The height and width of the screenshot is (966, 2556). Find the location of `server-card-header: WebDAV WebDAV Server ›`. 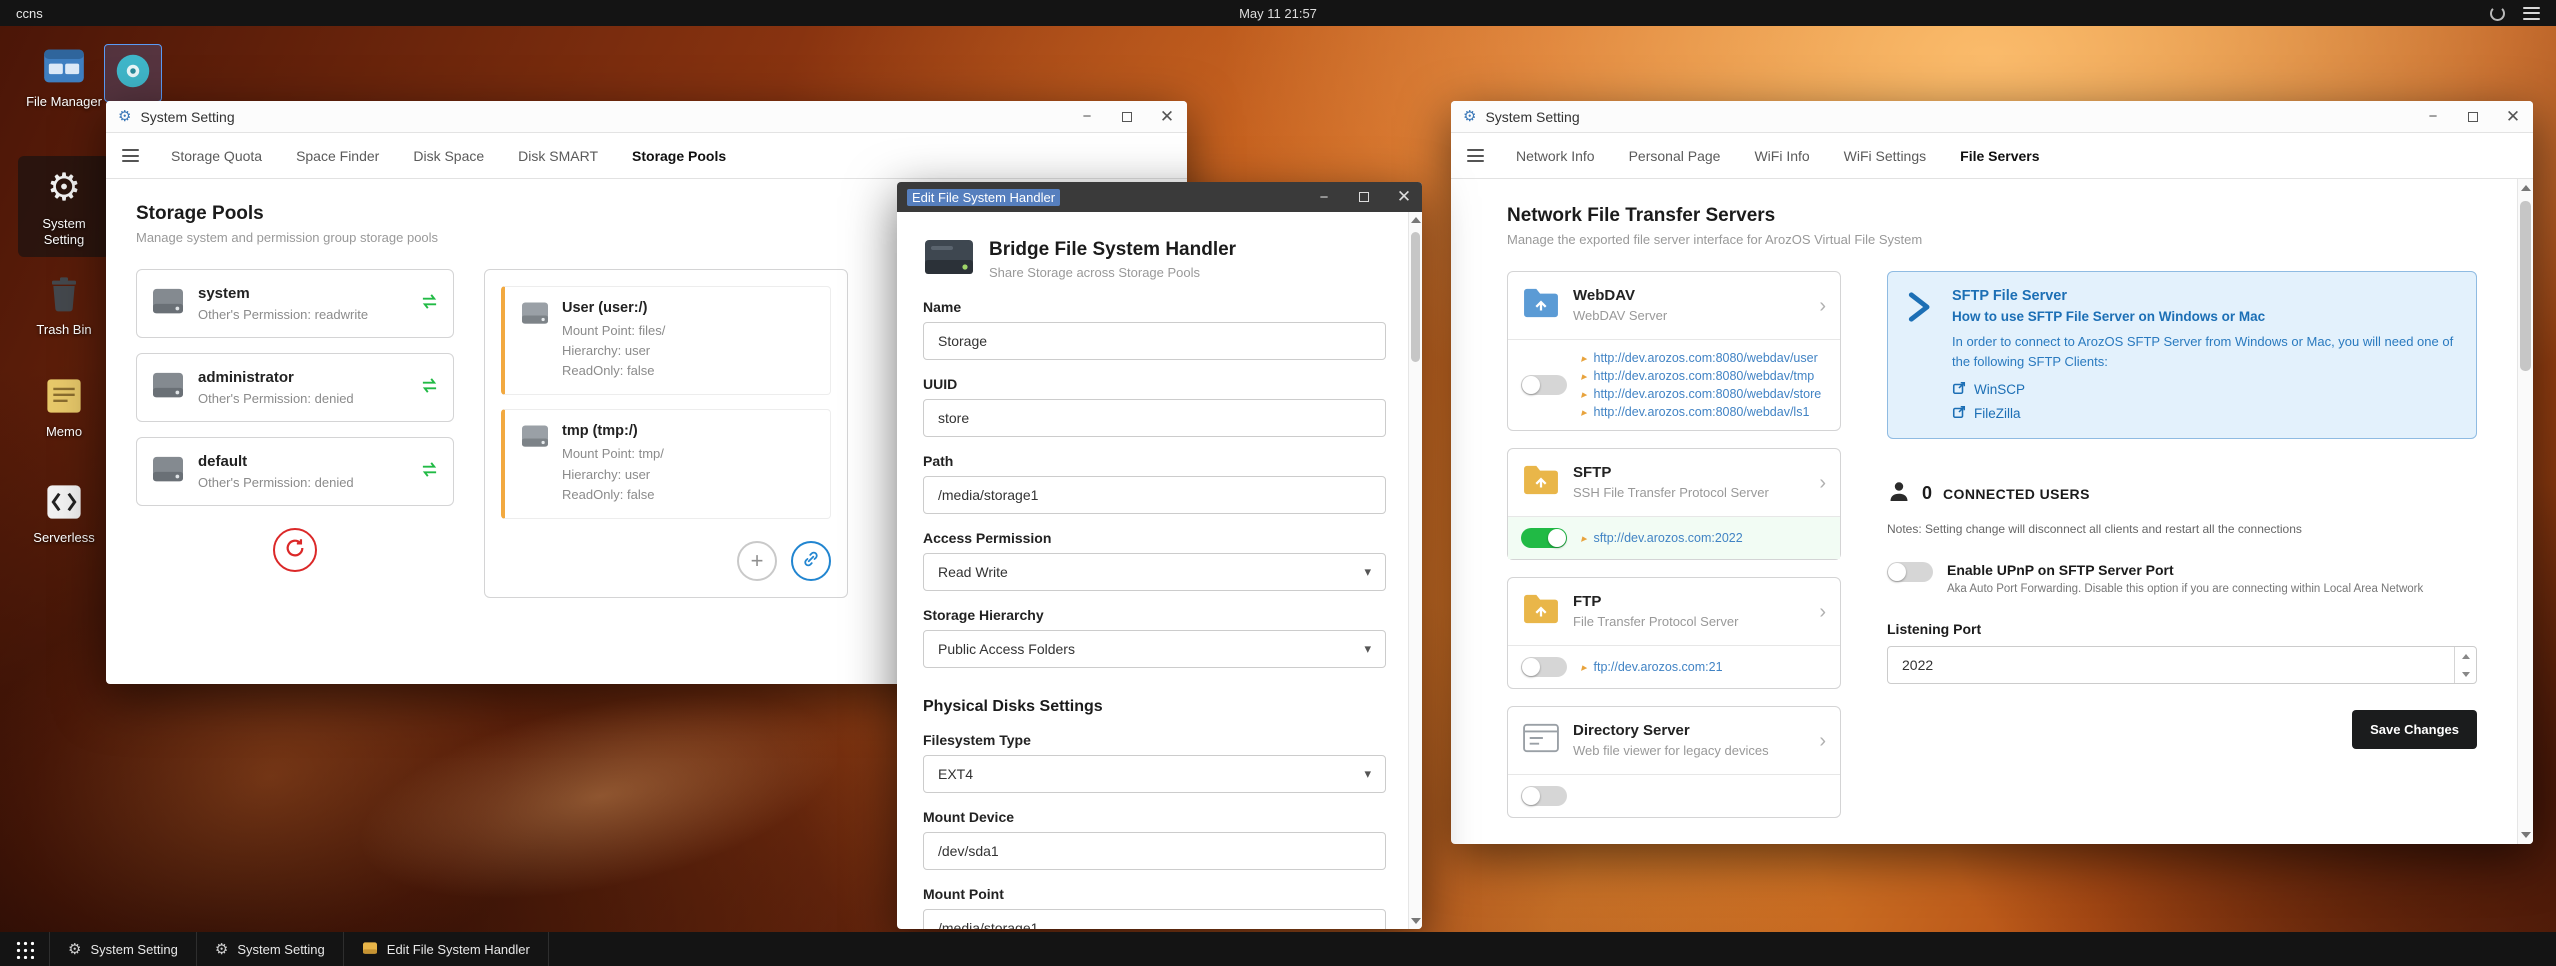

server-card-header: WebDAV WebDAV Server › is located at coordinates (1674, 305).